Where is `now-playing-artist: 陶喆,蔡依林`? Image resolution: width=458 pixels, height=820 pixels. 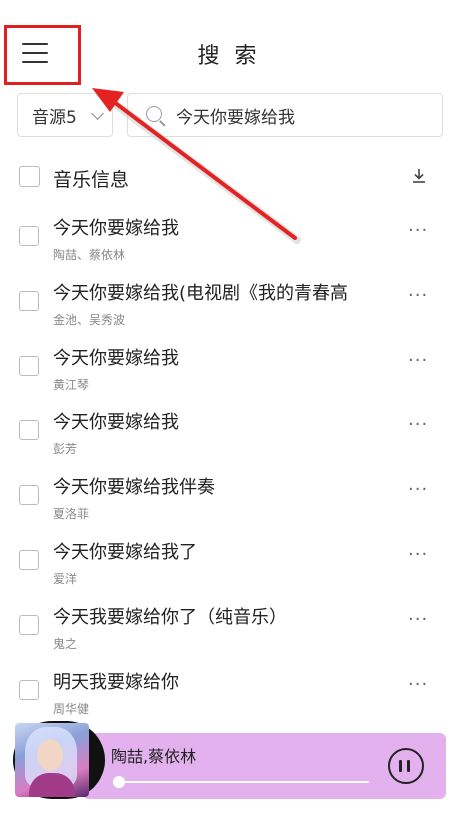 now-playing-artist: 陶喆,蔡依林 is located at coordinates (154, 756).